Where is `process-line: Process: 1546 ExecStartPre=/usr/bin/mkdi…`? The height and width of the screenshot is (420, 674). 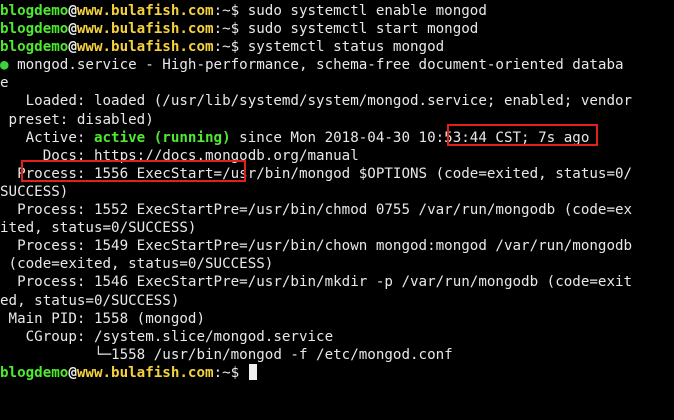 process-line: Process: 1546 ExecStartPre=/usr/bin/mkdi… is located at coordinates (337, 282).